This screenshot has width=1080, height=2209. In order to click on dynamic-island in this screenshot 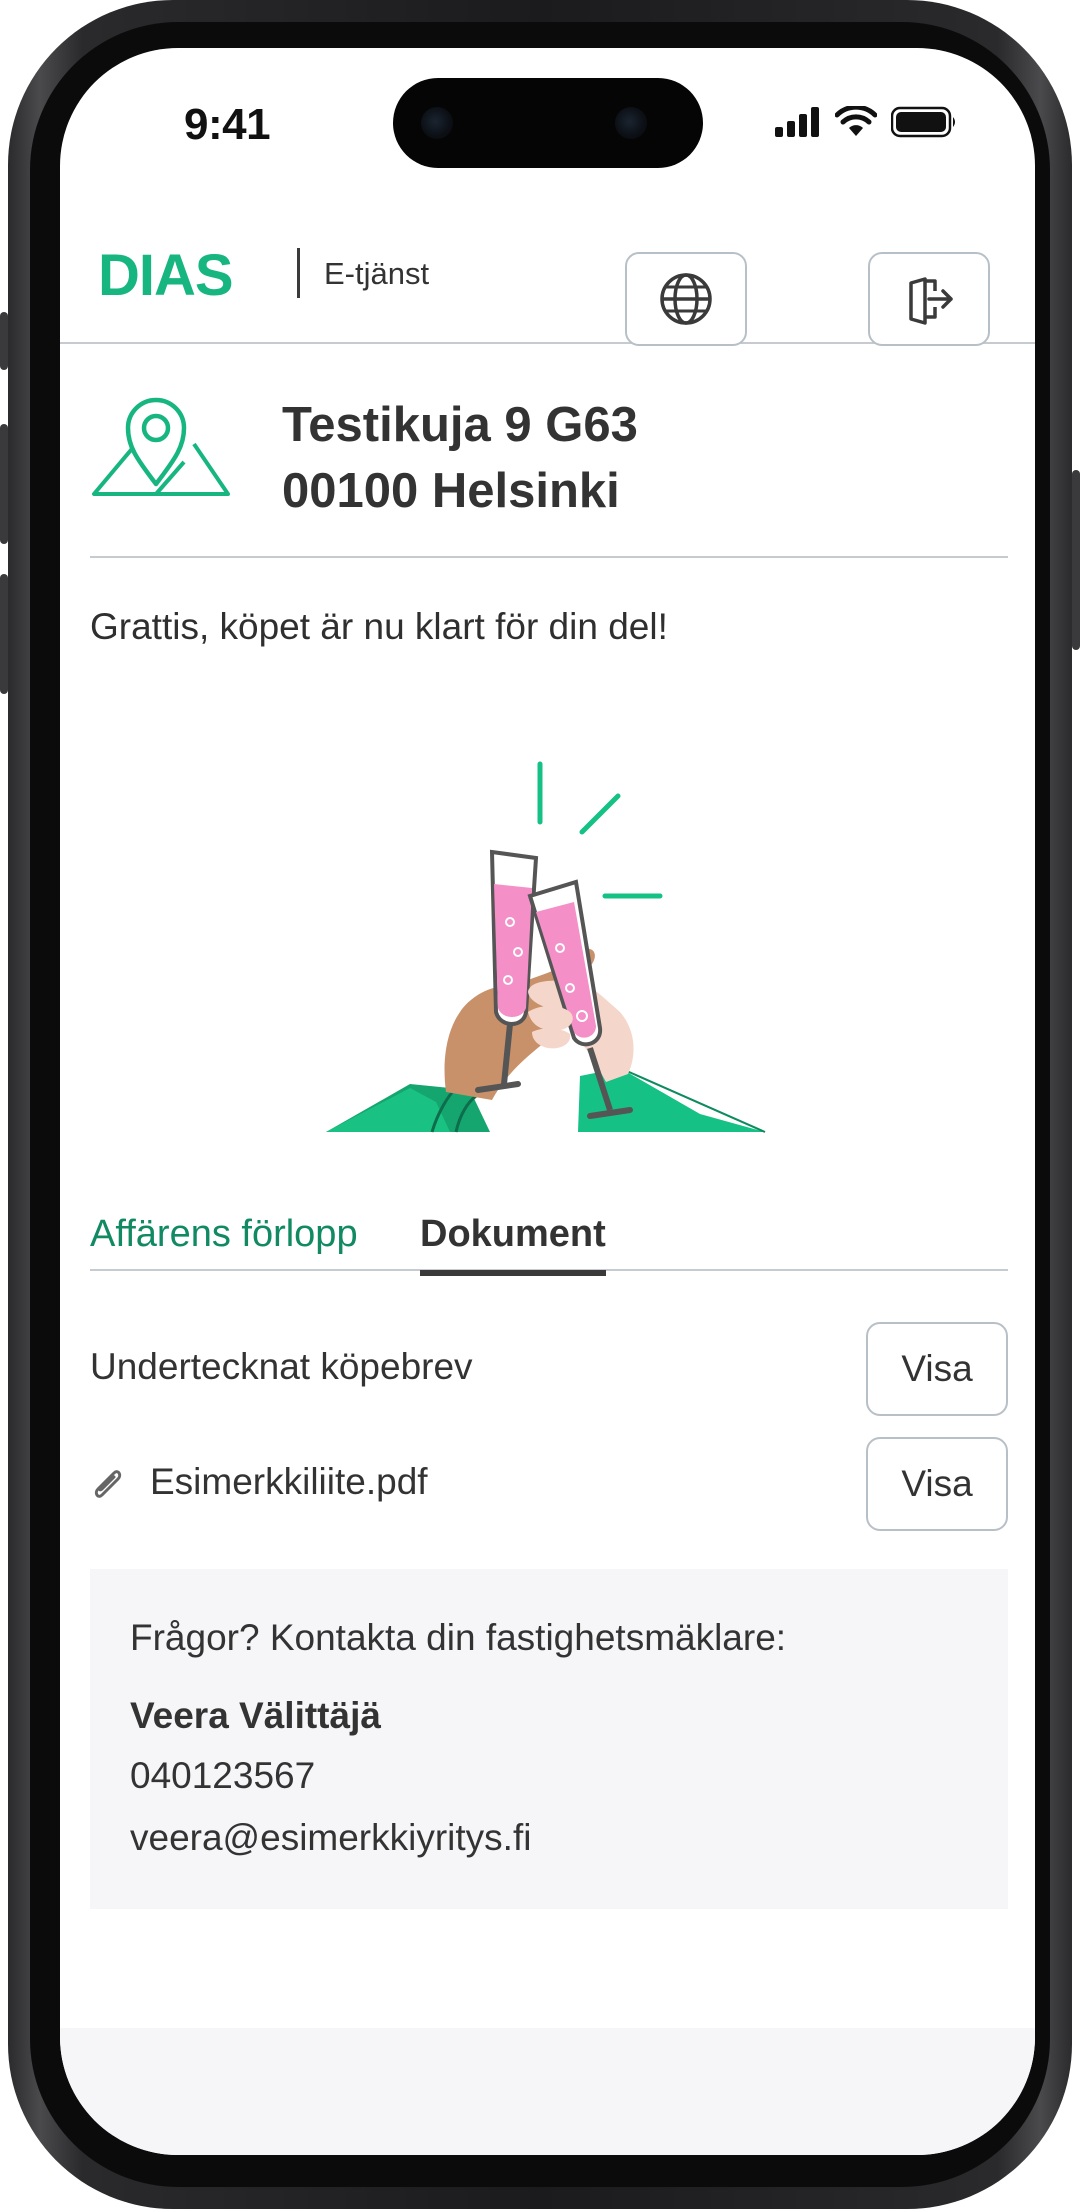, I will do `click(548, 123)`.